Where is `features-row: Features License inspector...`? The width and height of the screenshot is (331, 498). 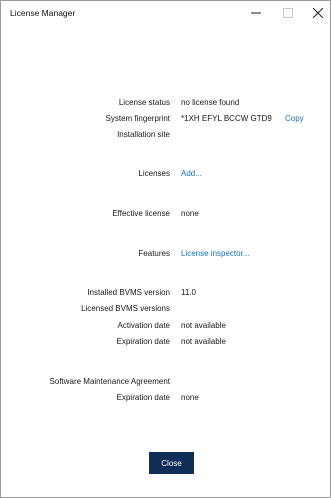
features-row: Features License inspector... is located at coordinates (165, 255).